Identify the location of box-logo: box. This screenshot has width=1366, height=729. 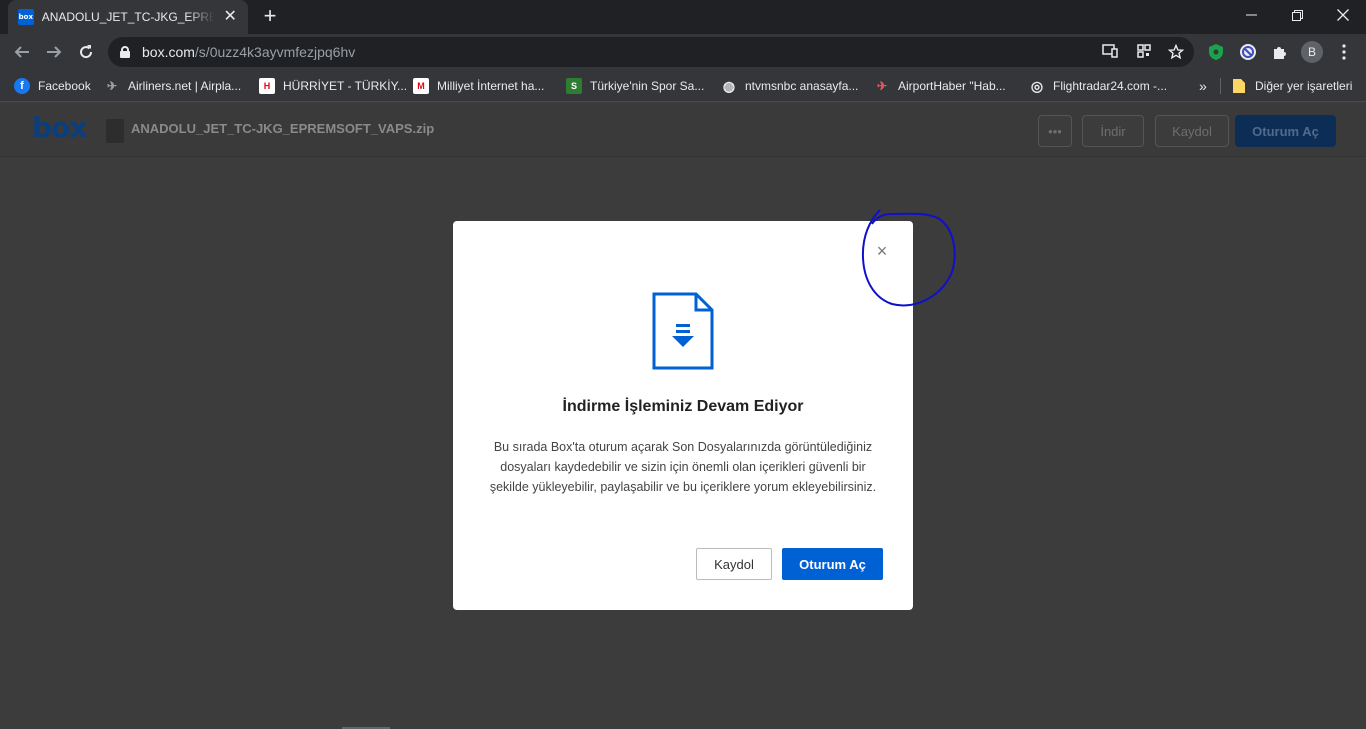
(59, 127).